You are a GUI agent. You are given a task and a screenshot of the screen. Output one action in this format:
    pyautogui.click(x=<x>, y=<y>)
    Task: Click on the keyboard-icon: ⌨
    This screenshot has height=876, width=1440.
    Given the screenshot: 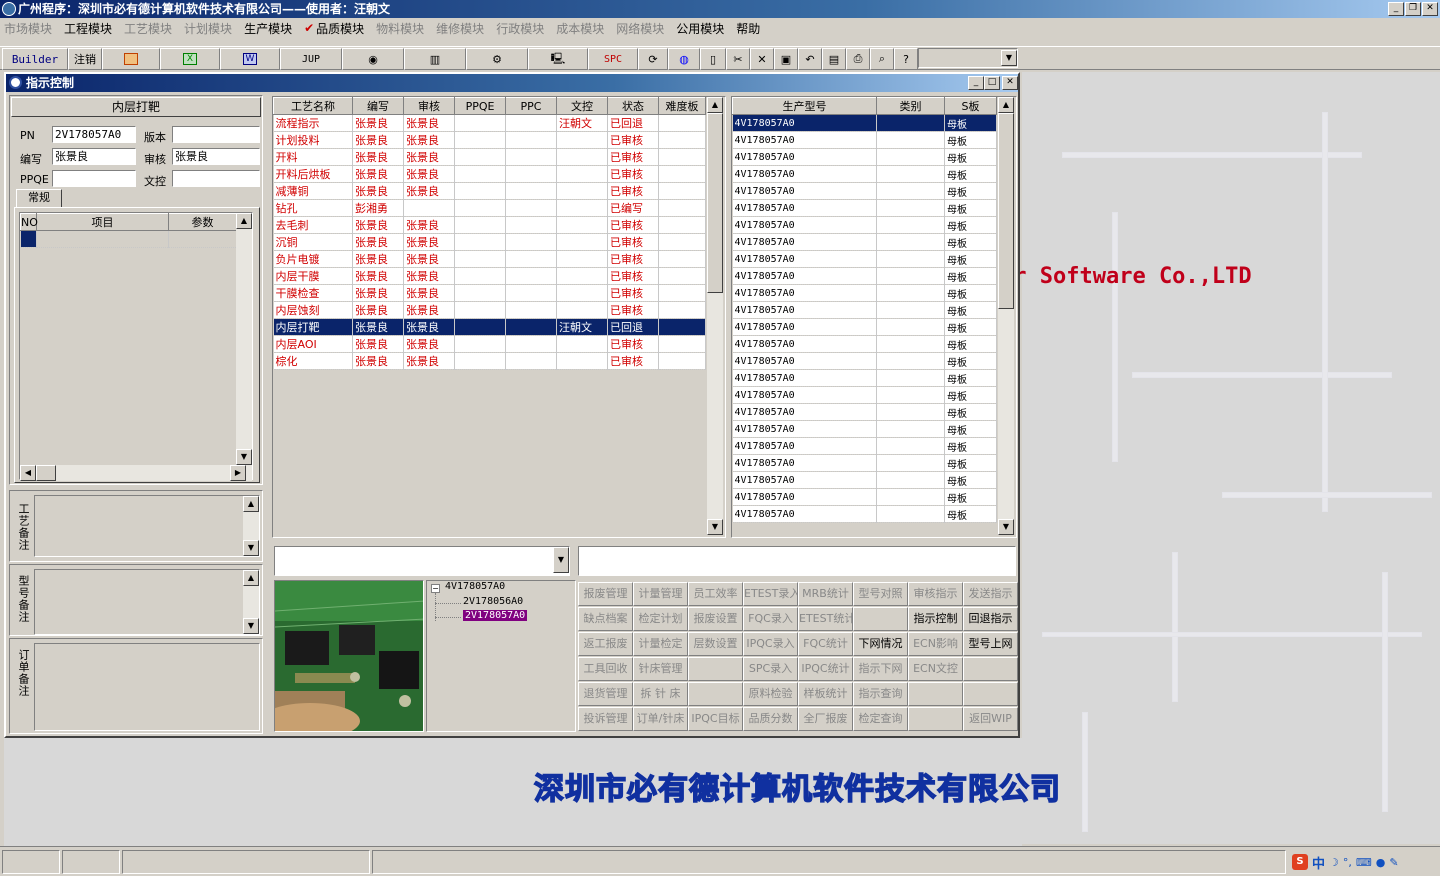 What is the action you would take?
    pyautogui.click(x=1364, y=862)
    